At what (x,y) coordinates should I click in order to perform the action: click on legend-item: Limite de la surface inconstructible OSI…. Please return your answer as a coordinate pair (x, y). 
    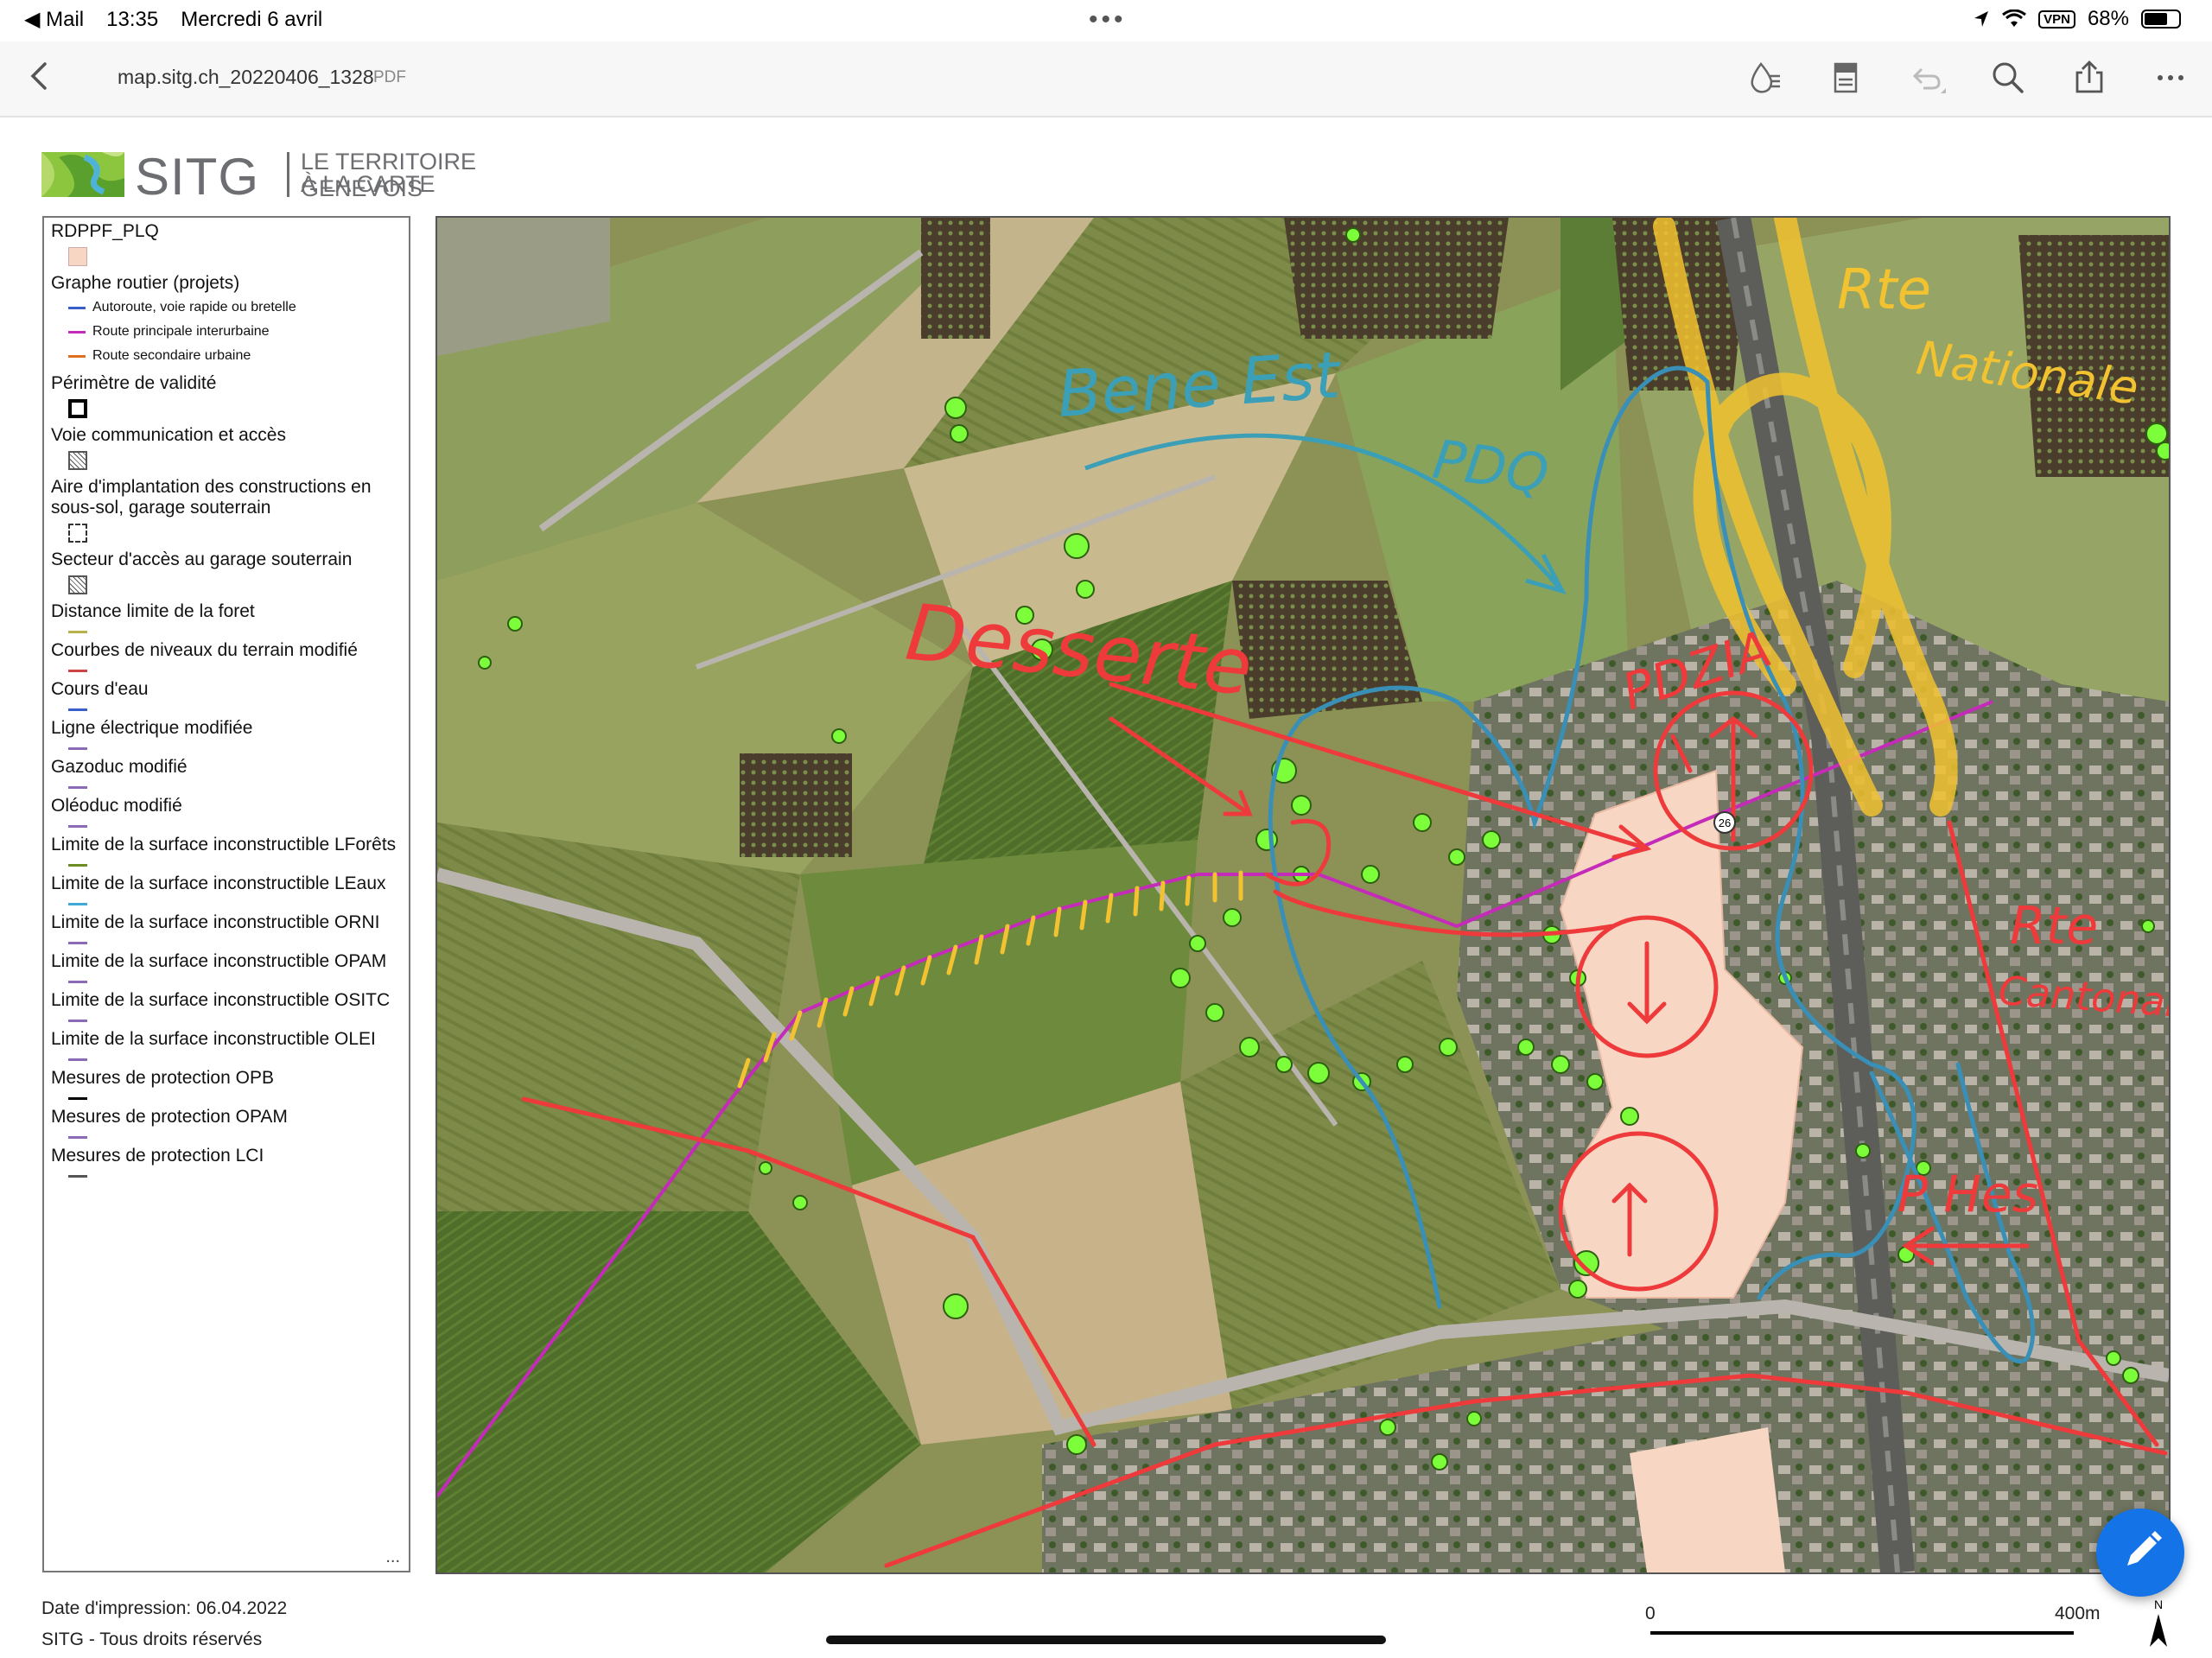
    Looking at the image, I should click on (230, 1006).